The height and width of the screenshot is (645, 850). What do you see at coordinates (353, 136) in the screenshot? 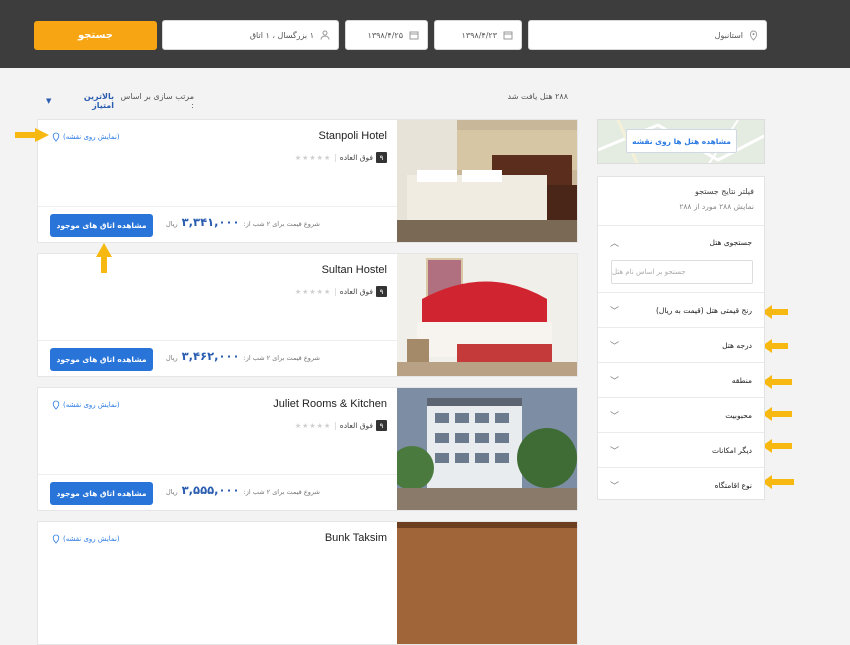
I see `hotel-name: Stanpoli Hotel` at bounding box center [353, 136].